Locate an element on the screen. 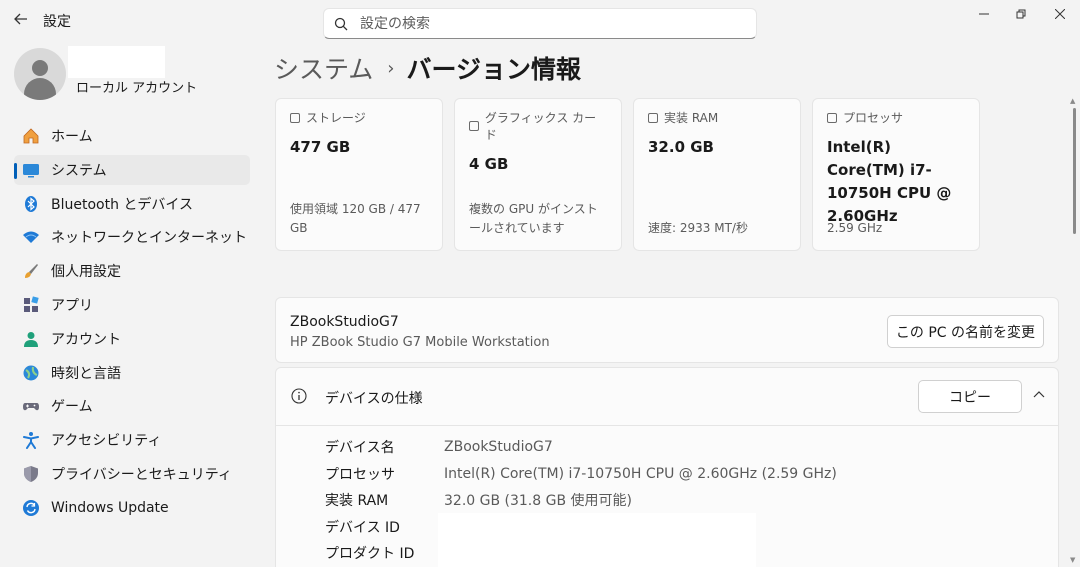  spec-value: ZBookStudioG7 is located at coordinates (498, 447).